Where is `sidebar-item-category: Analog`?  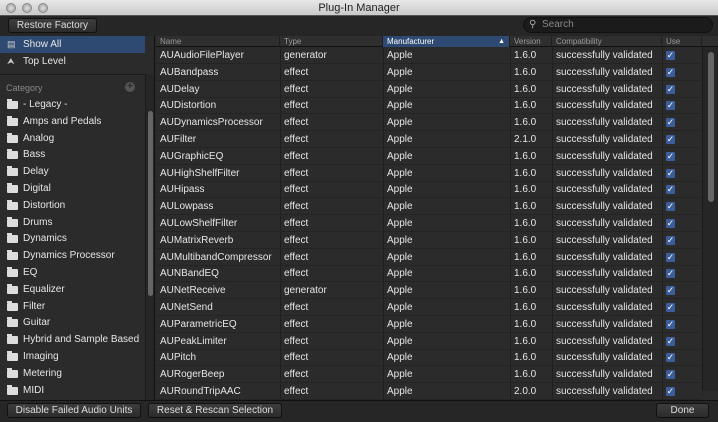
sidebar-item-category: Analog is located at coordinates (72, 138).